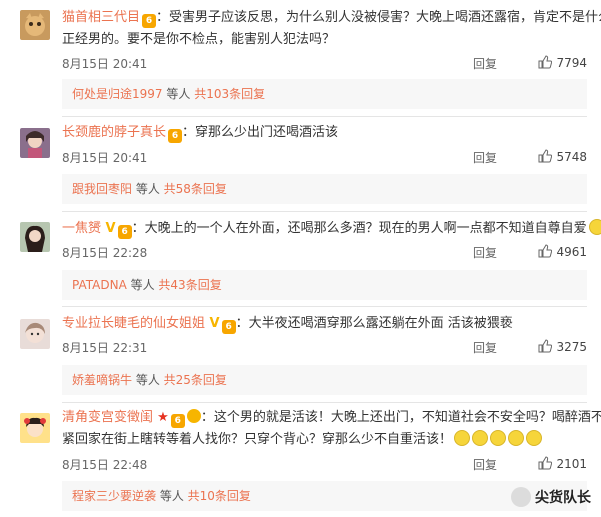 The image size is (601, 517). What do you see at coordinates (571, 63) in the screenshot?
I see `like-count: 7794` at bounding box center [571, 63].